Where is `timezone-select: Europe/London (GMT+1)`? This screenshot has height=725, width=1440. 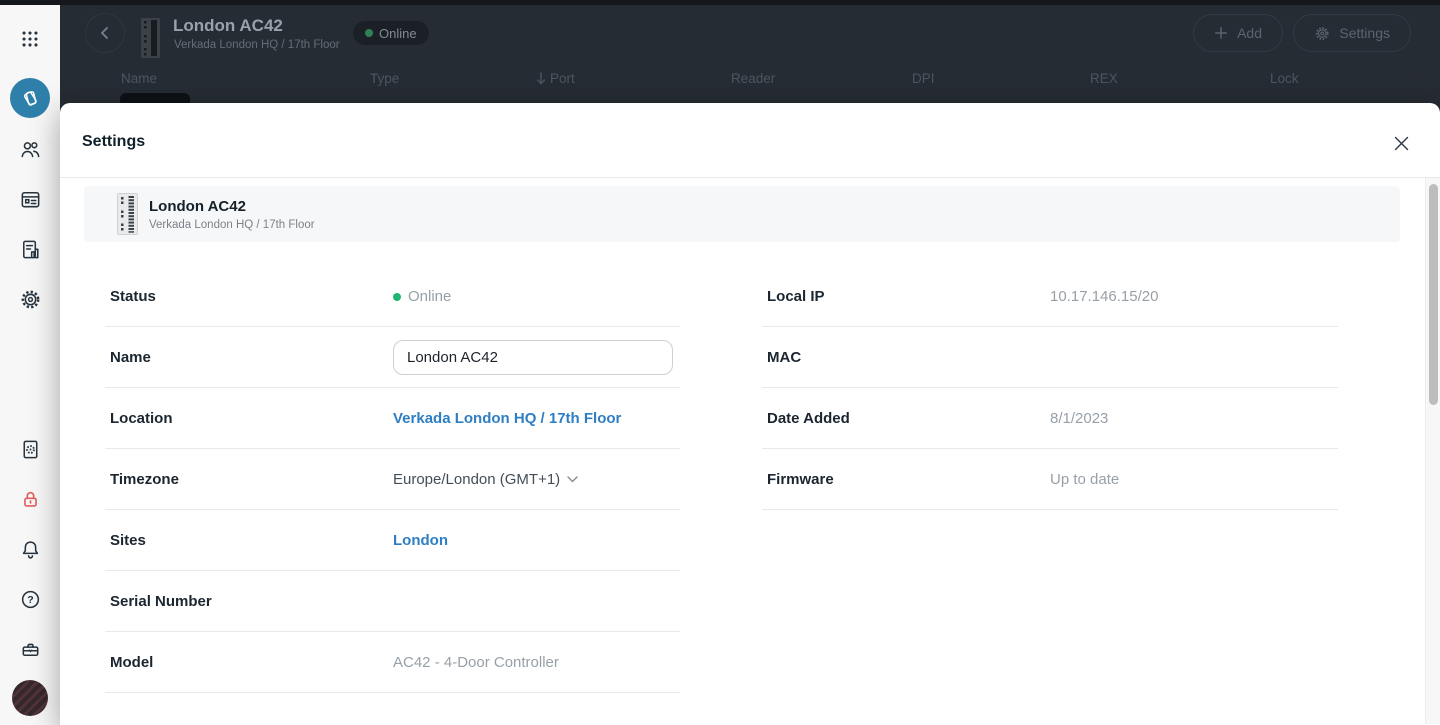 timezone-select: Europe/London (GMT+1) is located at coordinates (485, 479).